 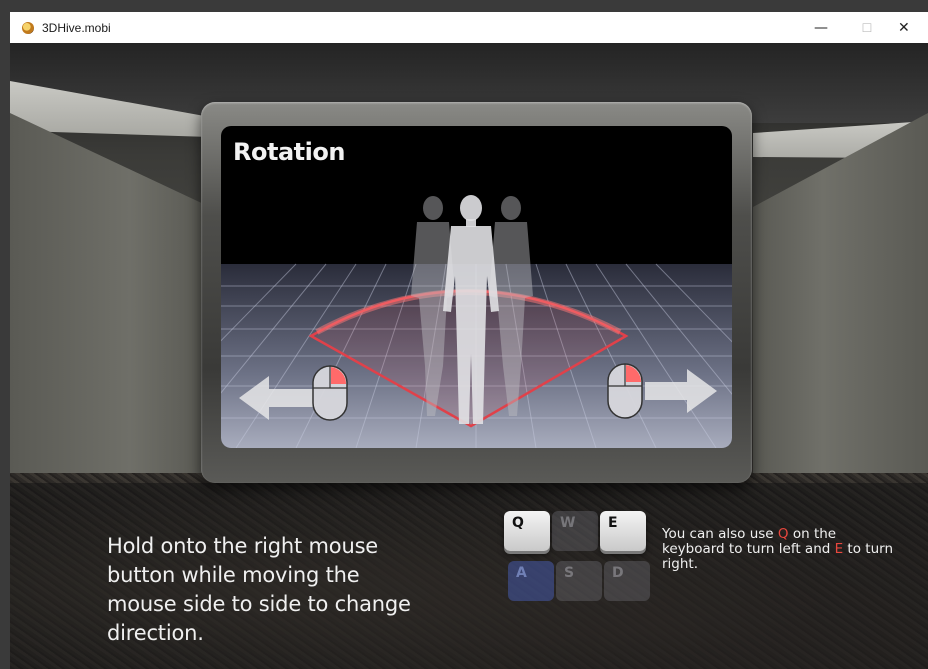 I want to click on screen-title: Rotation, so click(x=289, y=152).